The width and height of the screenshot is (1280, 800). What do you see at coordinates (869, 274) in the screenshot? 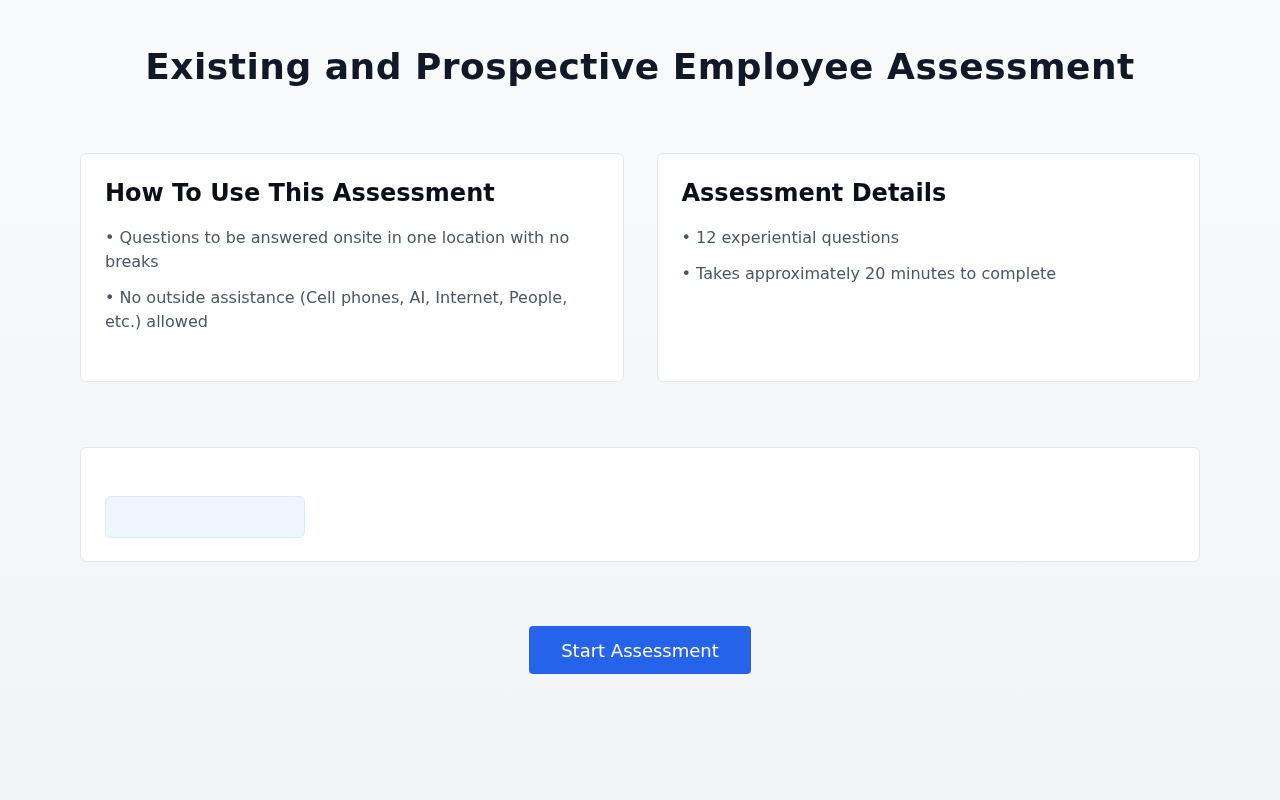
I see `card-list-item: • Takes approximately 20 minutes to complete` at bounding box center [869, 274].